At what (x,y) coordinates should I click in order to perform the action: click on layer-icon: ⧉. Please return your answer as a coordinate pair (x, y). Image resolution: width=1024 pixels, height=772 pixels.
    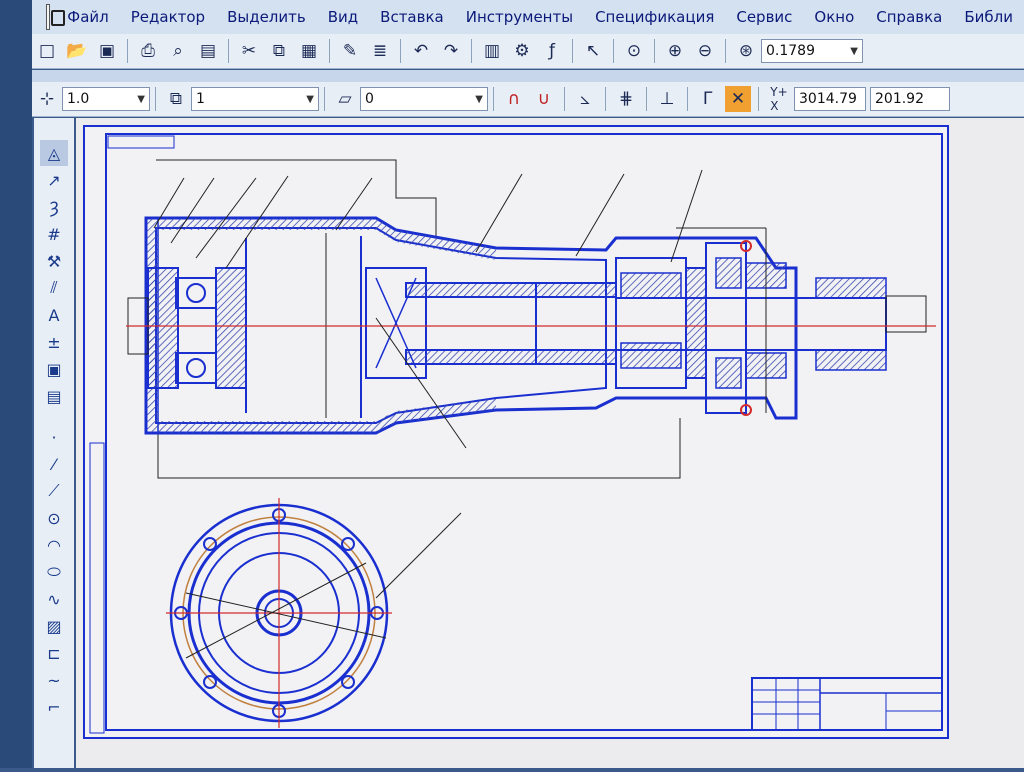
    Looking at the image, I should click on (176, 99).